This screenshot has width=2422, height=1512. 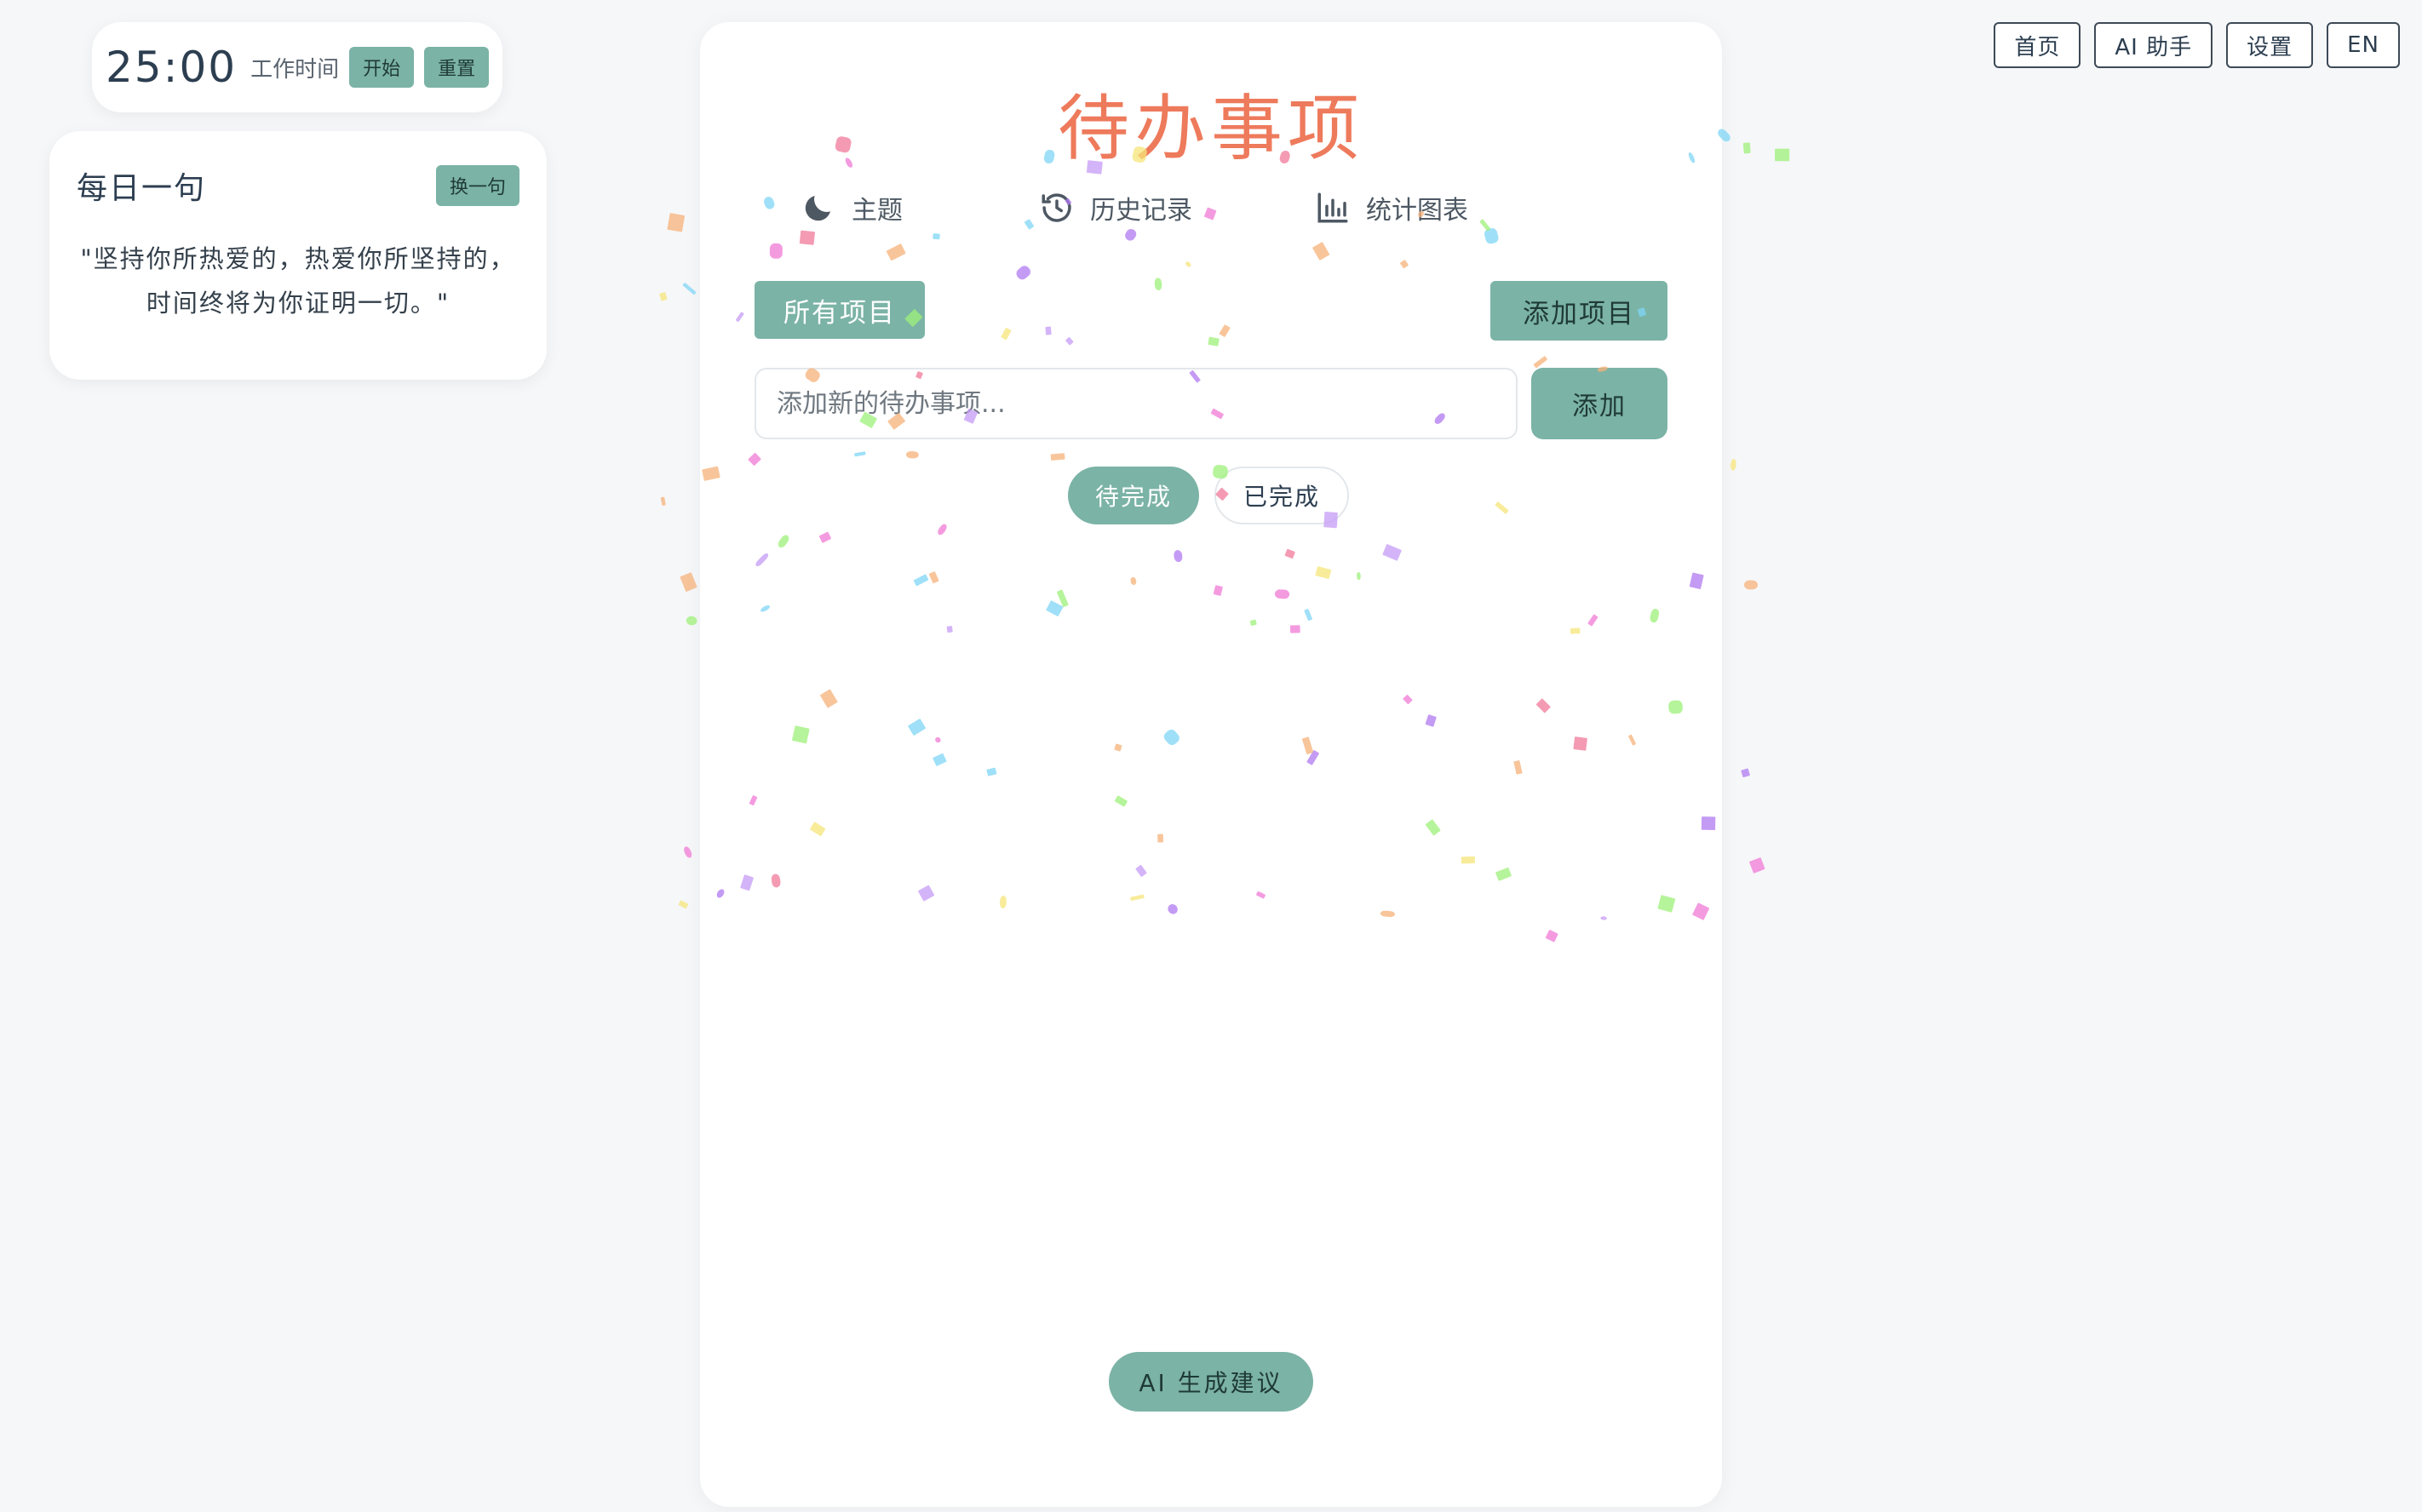 I want to click on quote-text: "坚持你所热爱的，热爱你所坚持的，时间终将为你证明一切。", so click(x=298, y=281).